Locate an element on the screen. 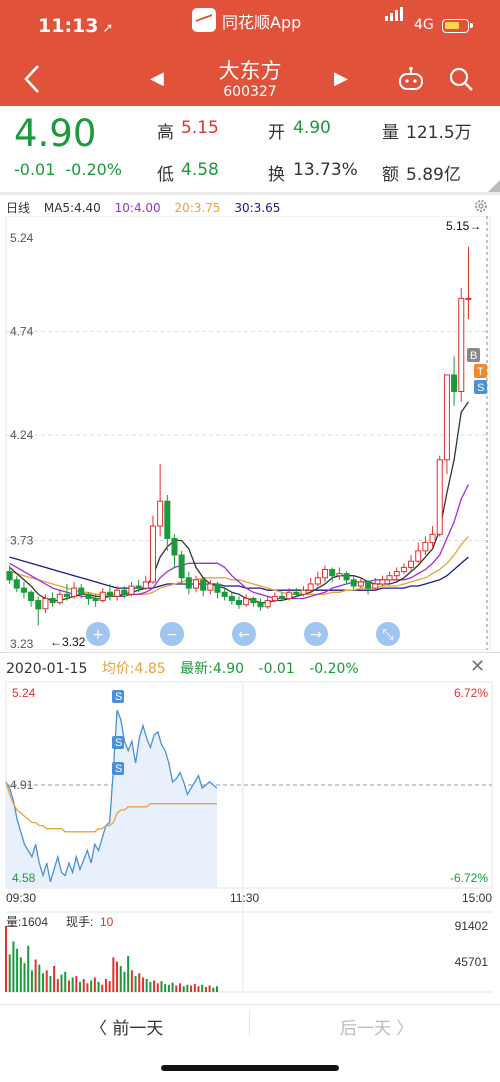  network-type: 4G is located at coordinates (424, 25).